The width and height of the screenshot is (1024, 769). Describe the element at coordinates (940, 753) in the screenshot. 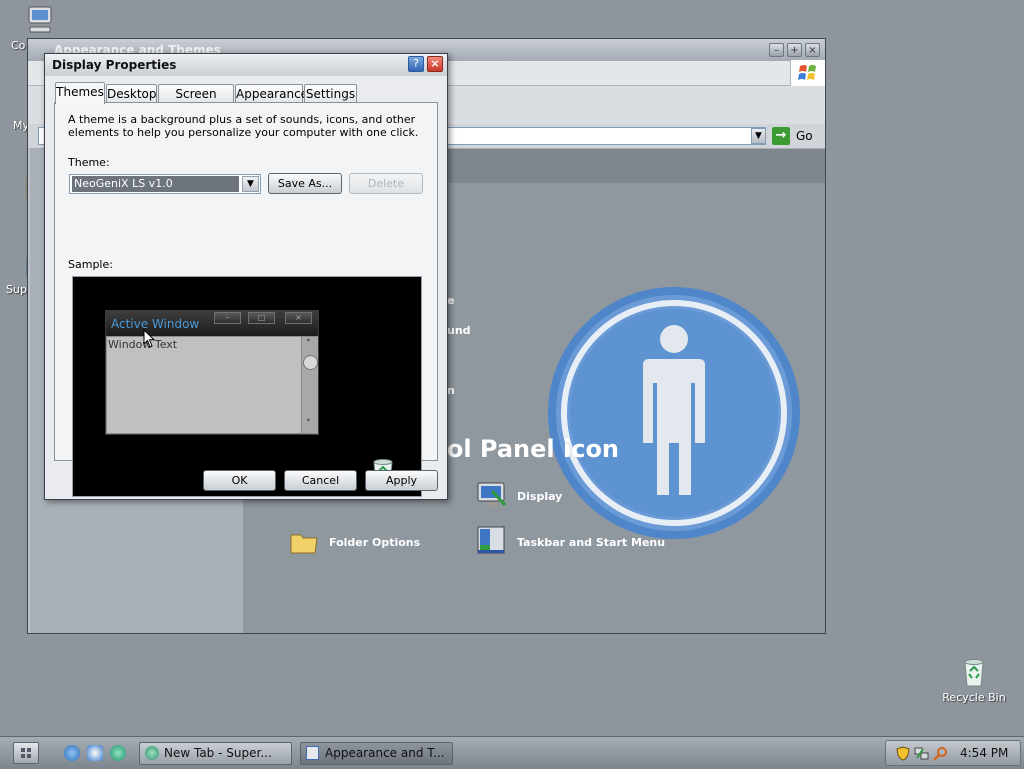

I see `search-icon` at that location.